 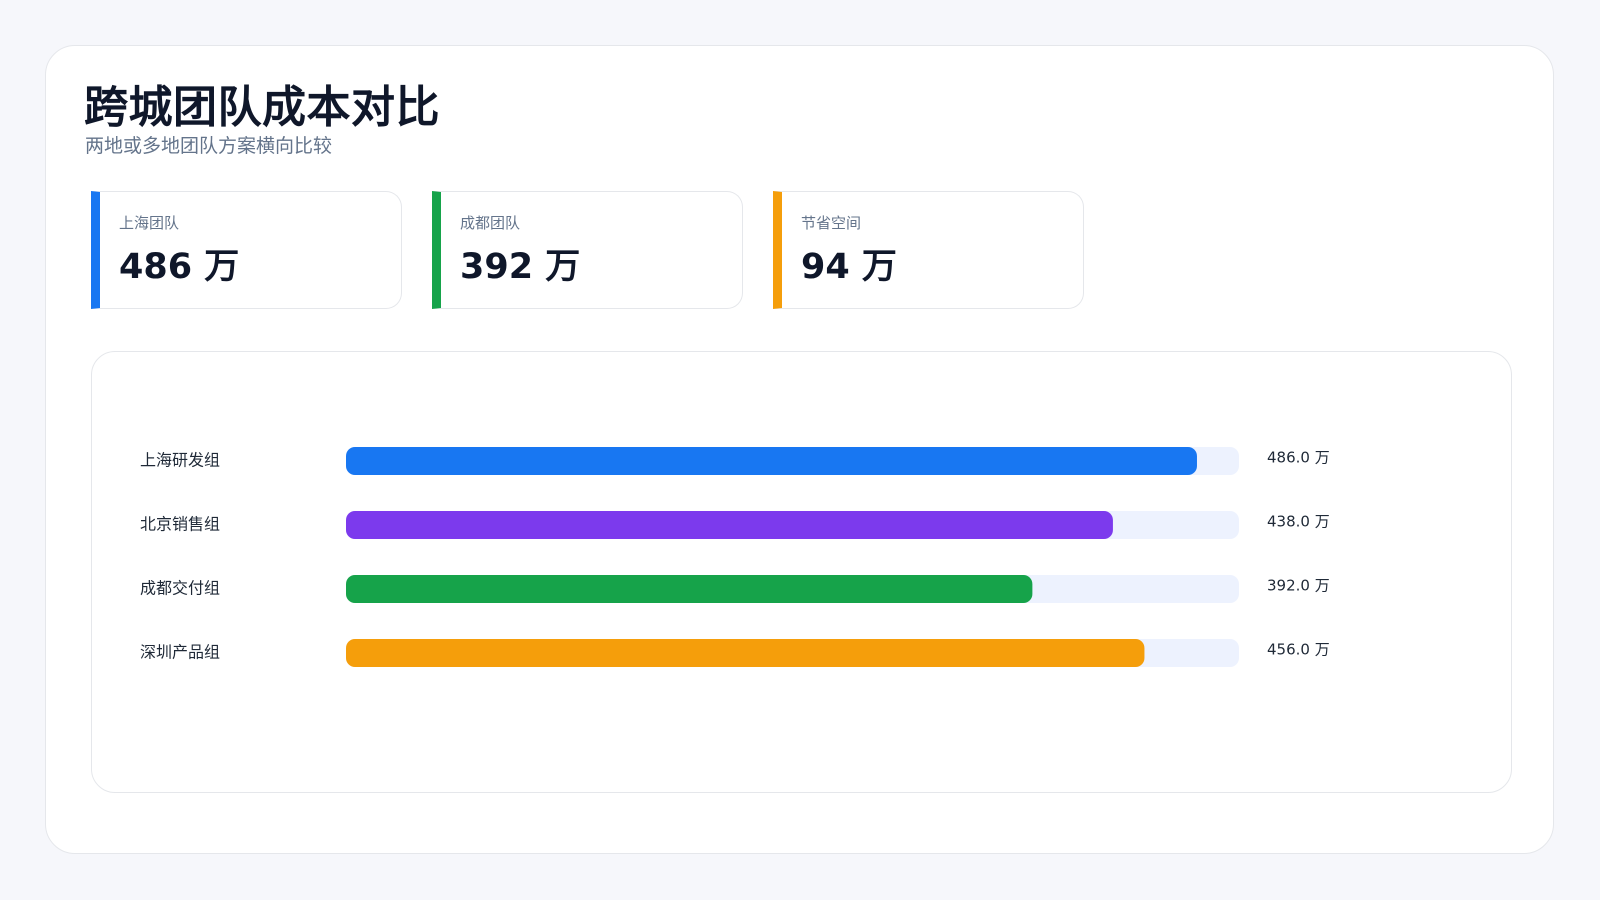 What do you see at coordinates (490, 223) in the screenshot?
I see `kpi-label: 成都团队` at bounding box center [490, 223].